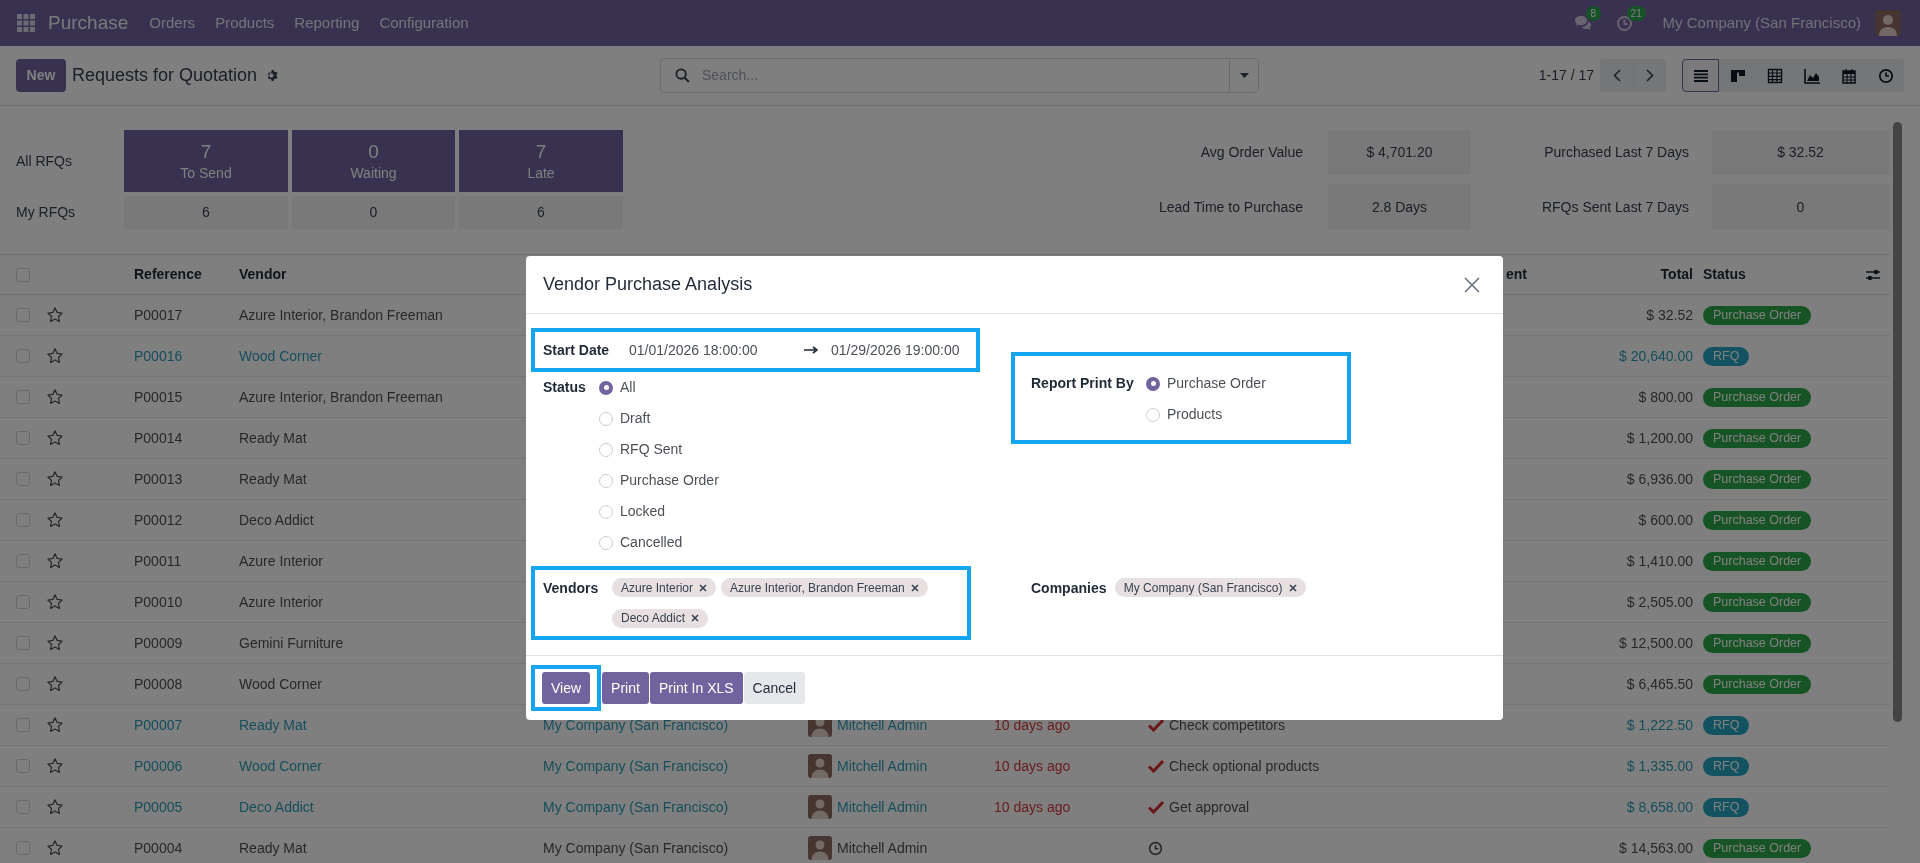 The image size is (1920, 863). Describe the element at coordinates (206, 161) in the screenshot. I see `dashboard-tile: 7 To Send` at that location.